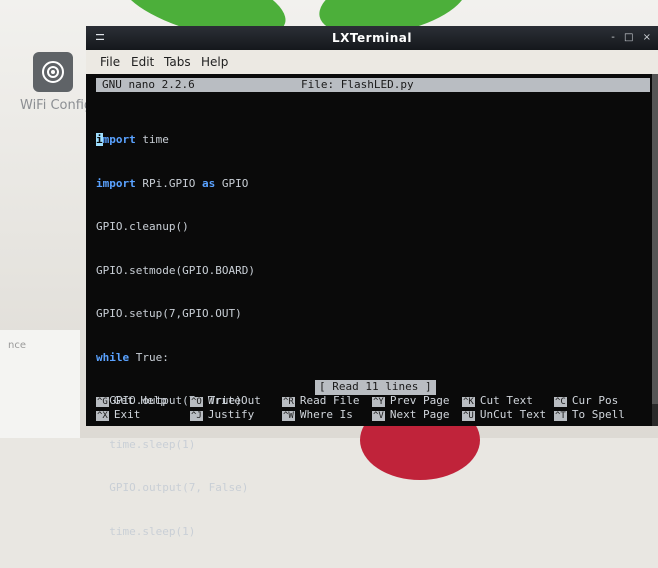 This screenshot has width=658, height=568. What do you see at coordinates (142, 62) in the screenshot?
I see `menu-edit: Edit` at bounding box center [142, 62].